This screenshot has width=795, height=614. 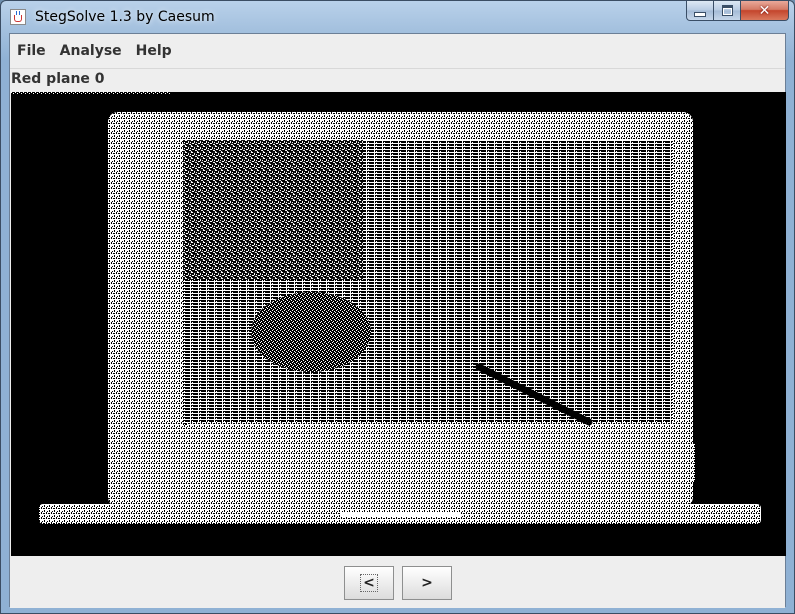 What do you see at coordinates (18, 17) in the screenshot?
I see `java-app-icon` at bounding box center [18, 17].